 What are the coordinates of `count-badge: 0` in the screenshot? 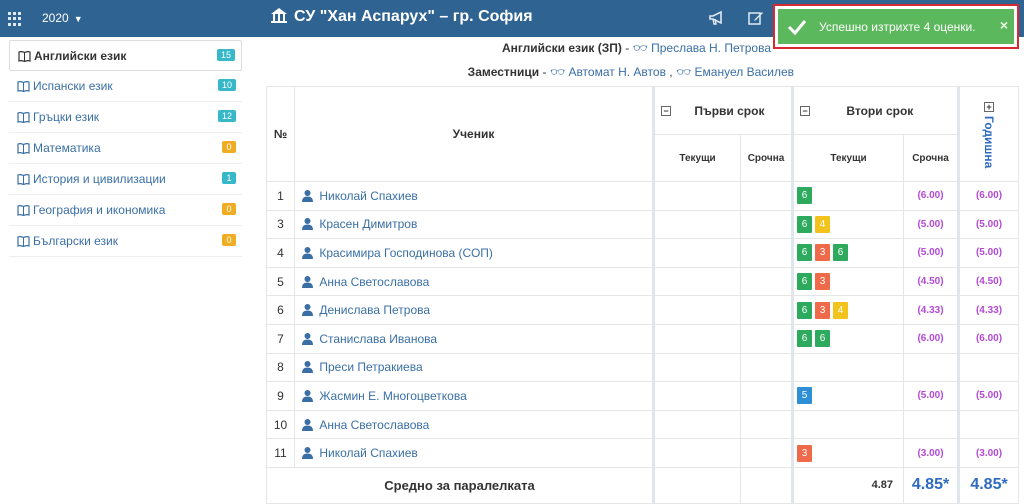 It's located at (229, 147).